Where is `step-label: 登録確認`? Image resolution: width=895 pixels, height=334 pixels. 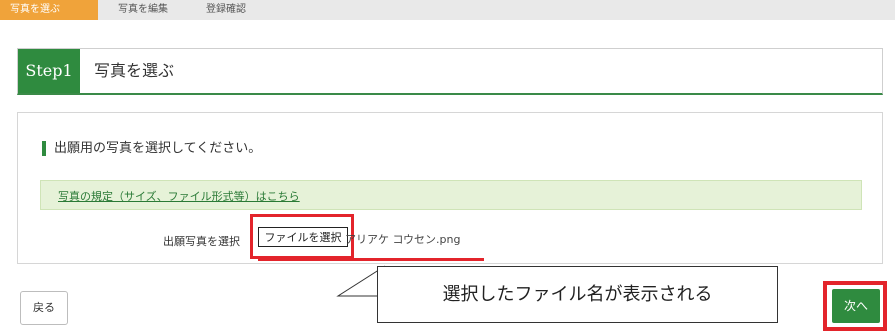
step-label: 登録確認 is located at coordinates (226, 9).